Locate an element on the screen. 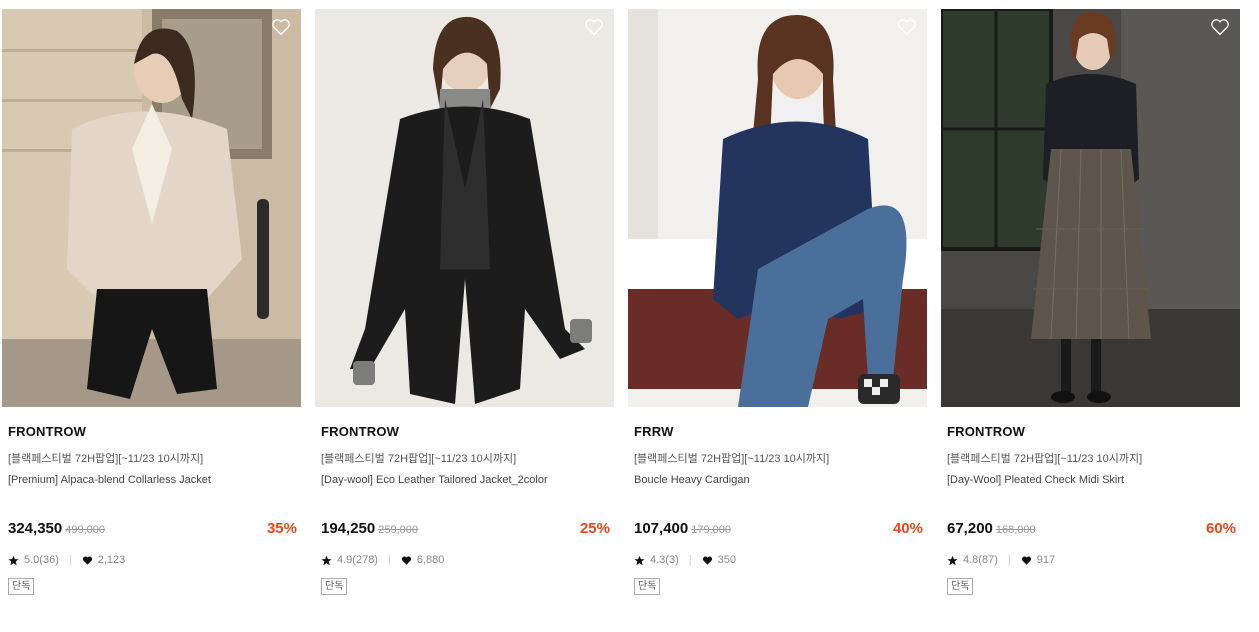  sale-price: 324,350 is located at coordinates (35, 528).